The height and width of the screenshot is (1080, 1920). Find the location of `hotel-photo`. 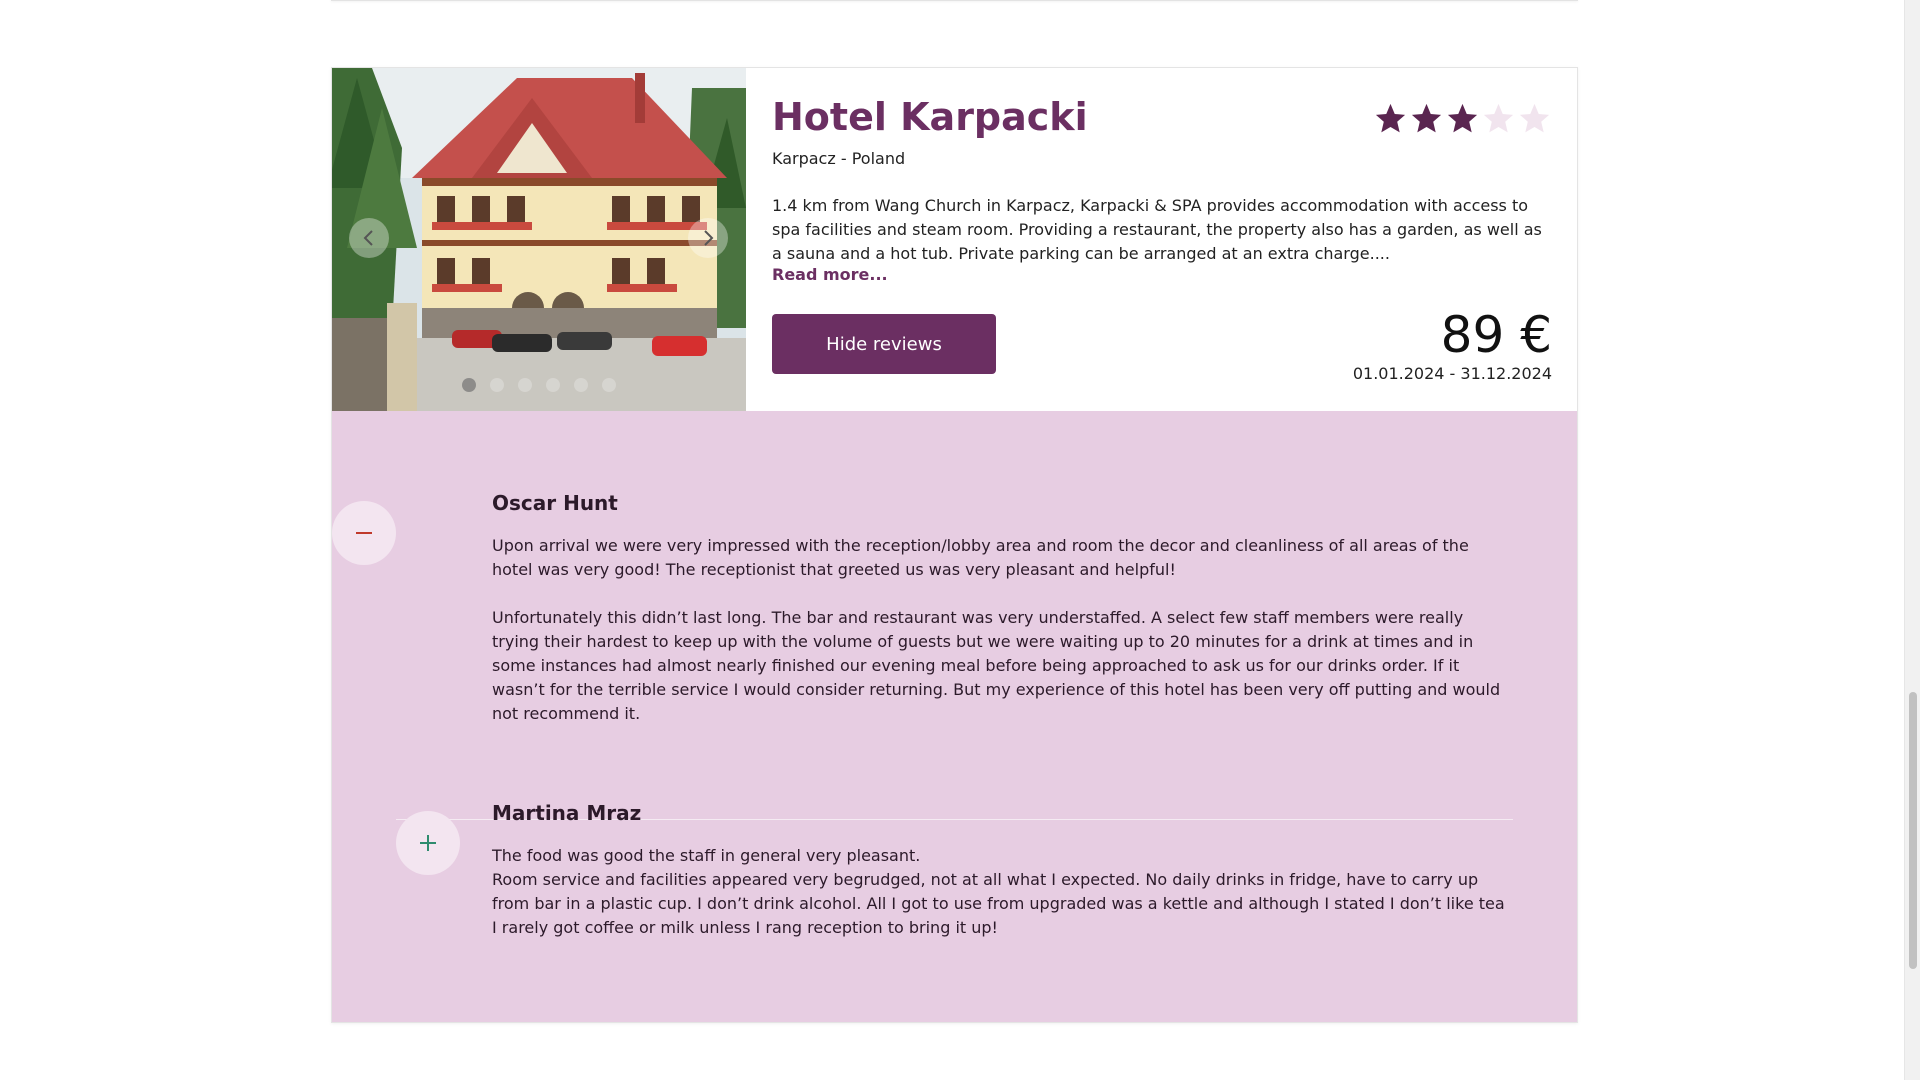

hotel-photo is located at coordinates (539, 239).